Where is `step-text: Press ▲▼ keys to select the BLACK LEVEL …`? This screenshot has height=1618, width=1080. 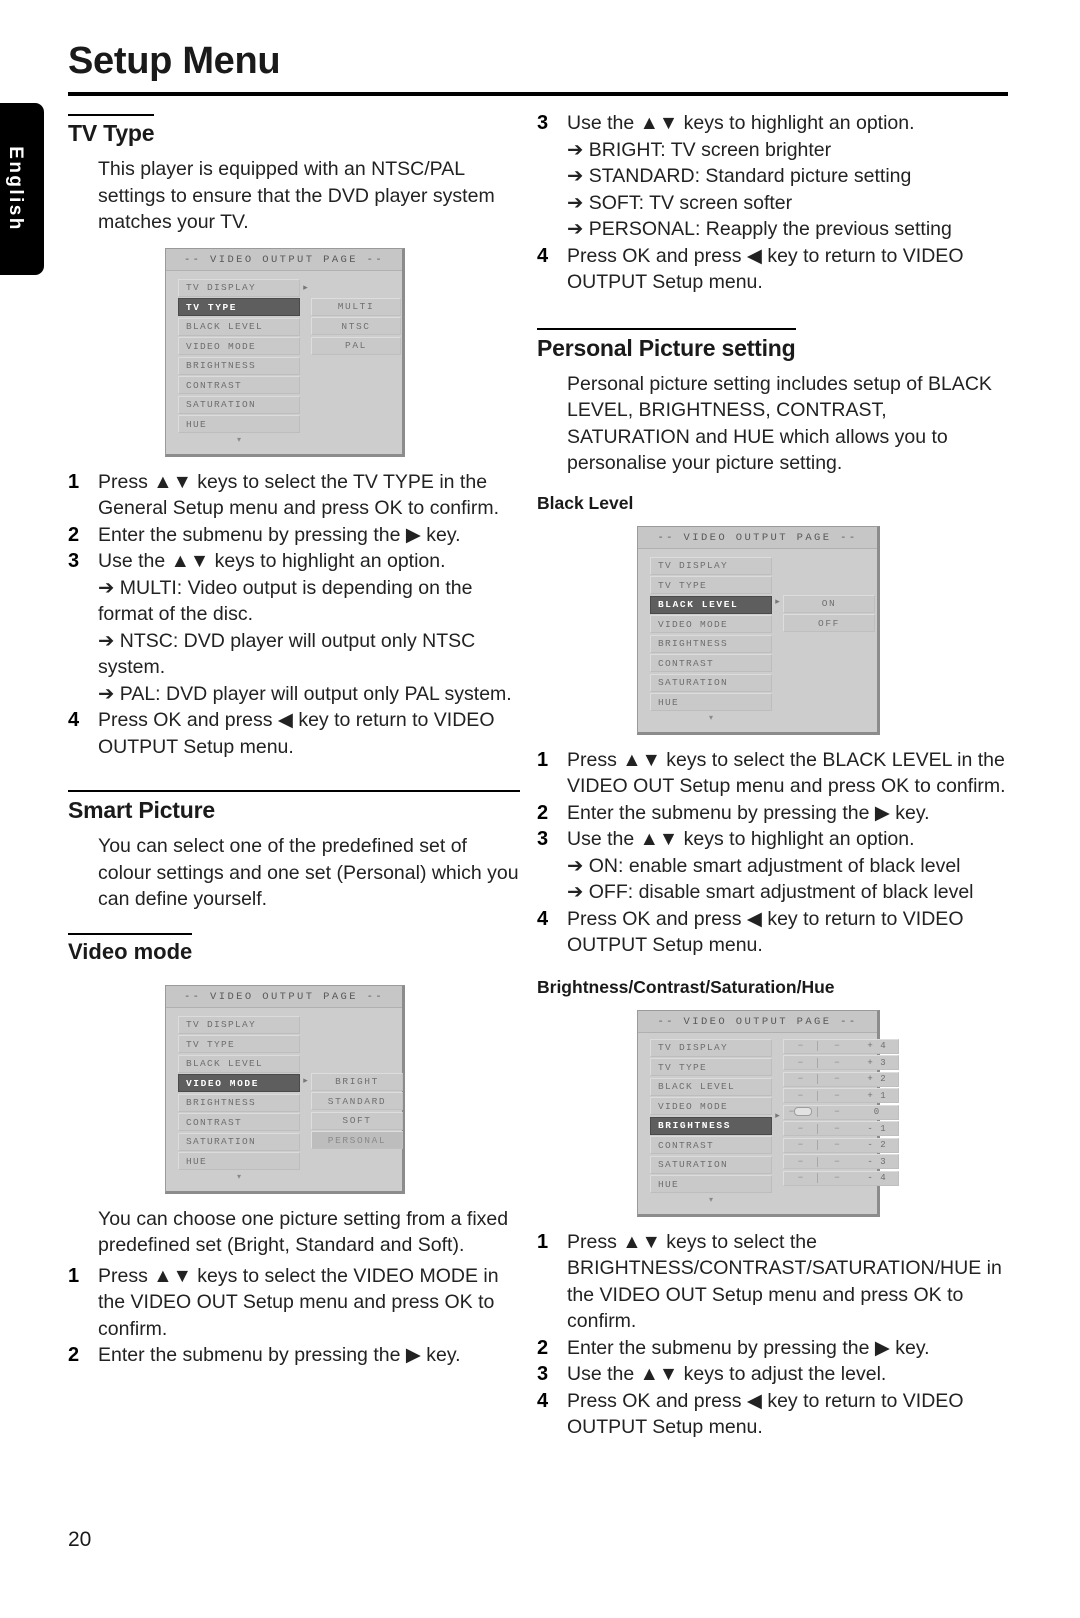
step-text: Press ▲▼ keys to select the BLACK LEVEL … is located at coordinates (786, 773).